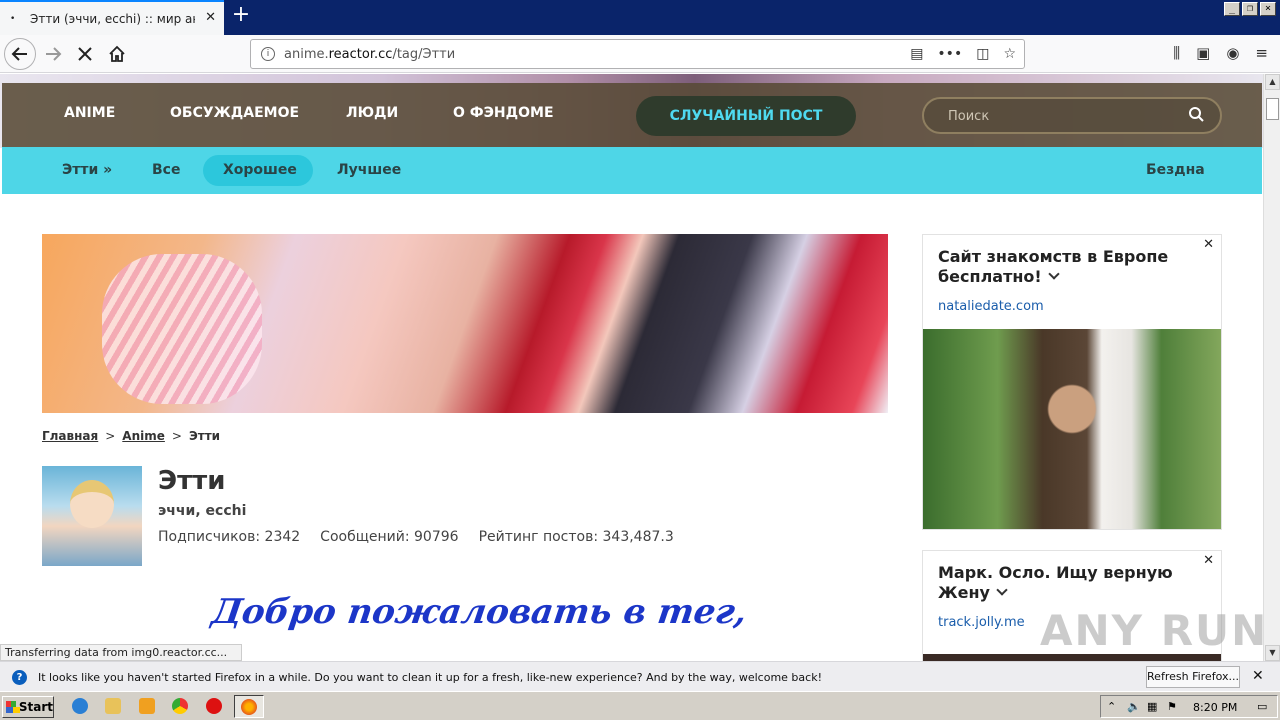  What do you see at coordinates (204, 436) in the screenshot?
I see `breadcrumb-current: Этти` at bounding box center [204, 436].